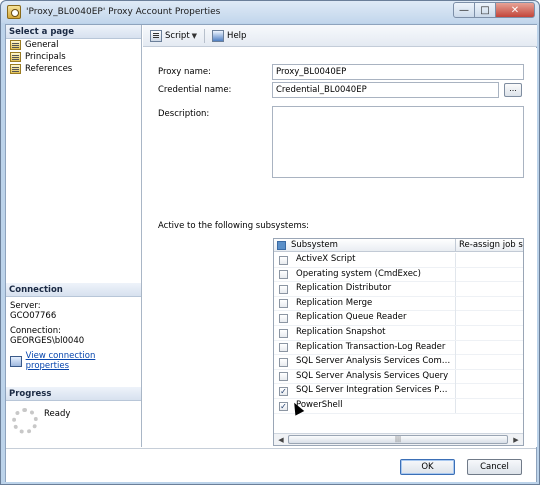 This screenshot has height=485, width=540. I want to click on subsystem-name: SQL Server Analysis Services Command, so click(373, 361).